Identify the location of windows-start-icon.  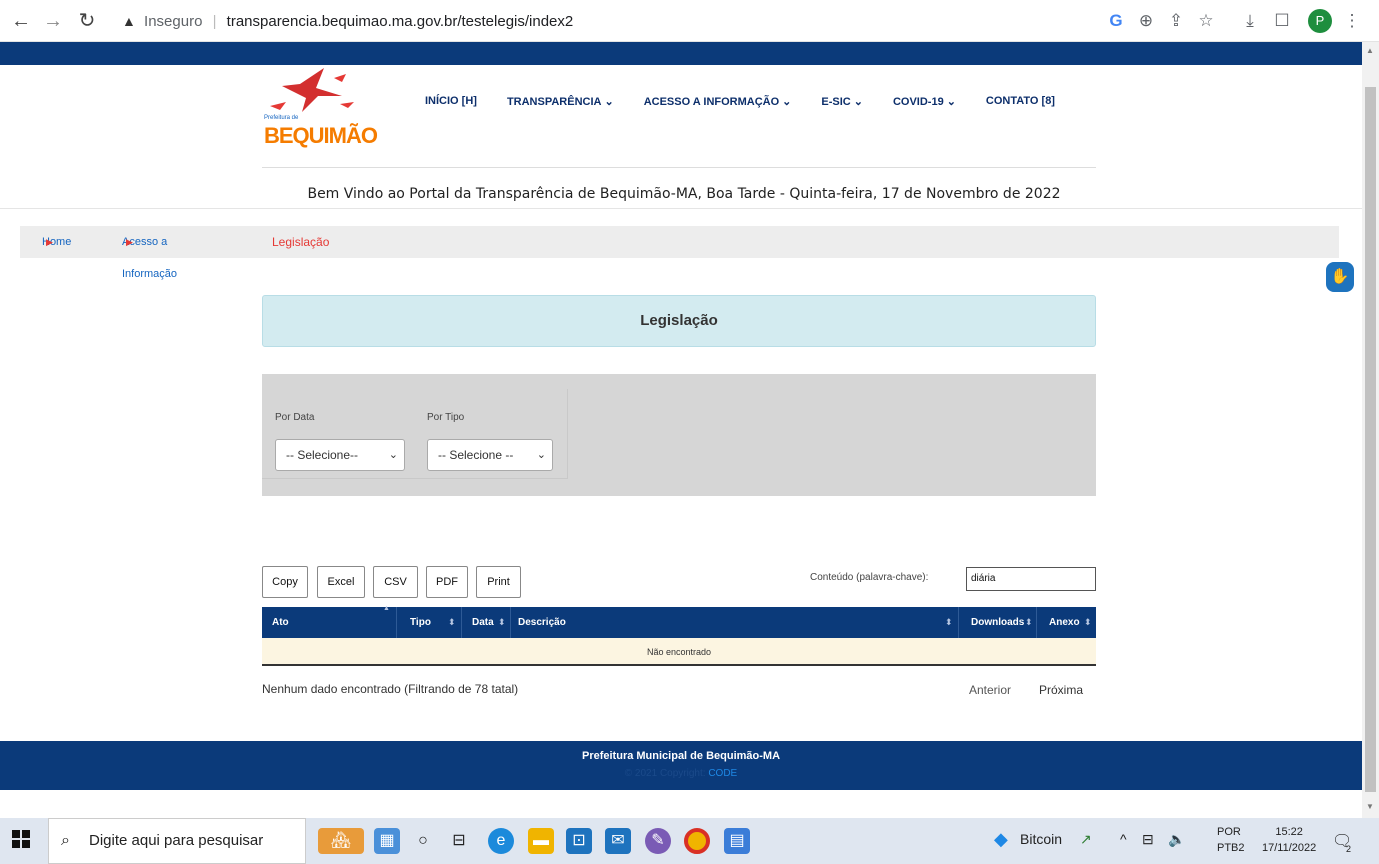
(23, 841).